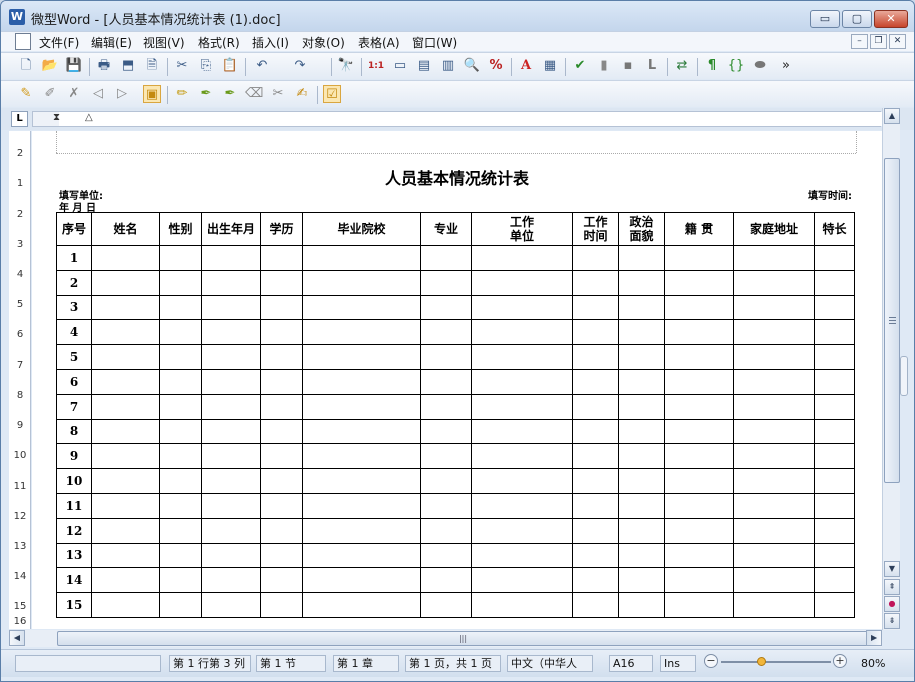 This screenshot has height=682, width=915. I want to click on menu-insert: 插入(I), so click(270, 42).